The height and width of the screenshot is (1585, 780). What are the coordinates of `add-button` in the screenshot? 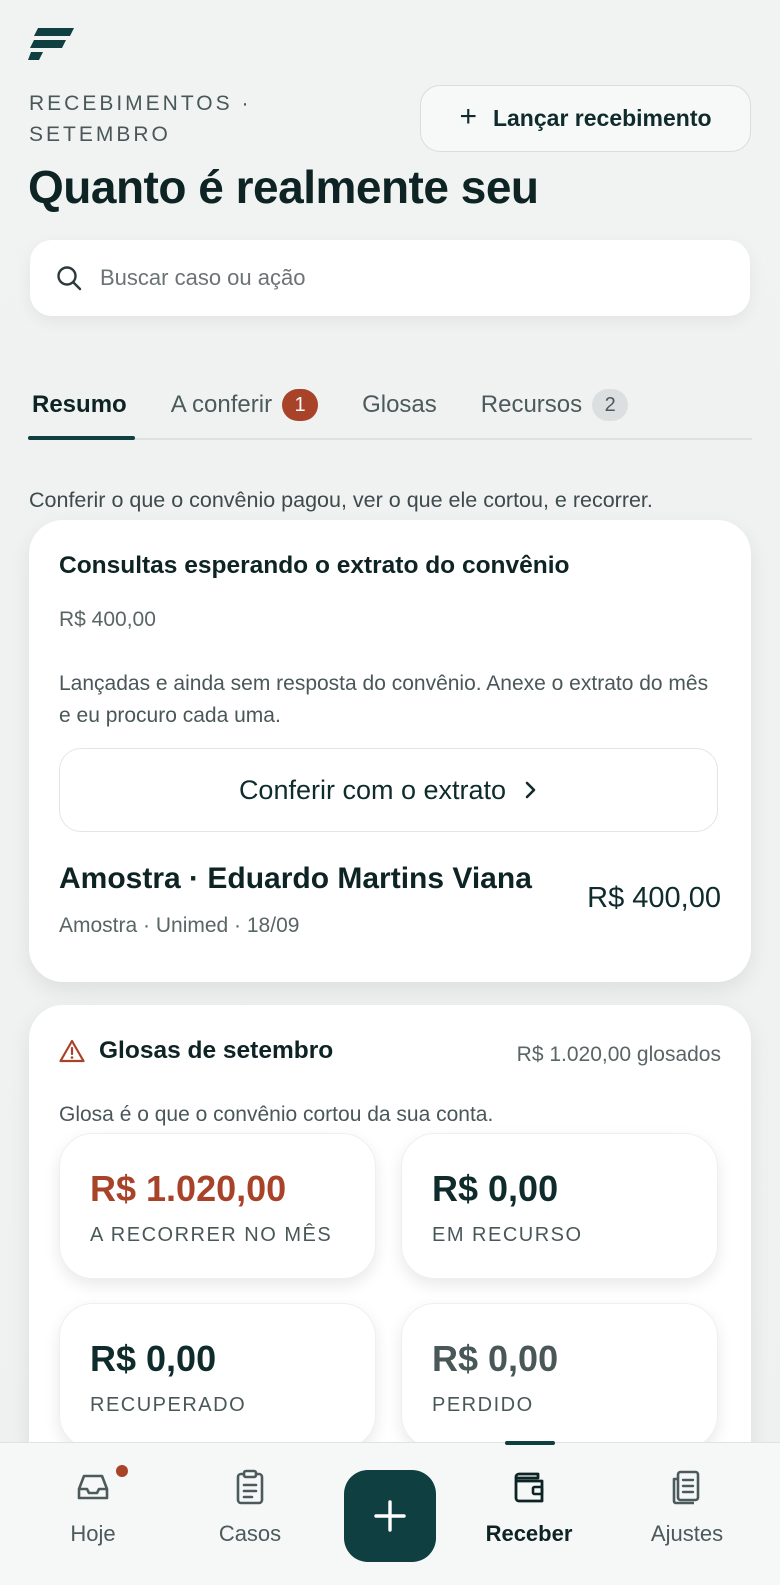 It's located at (390, 1516).